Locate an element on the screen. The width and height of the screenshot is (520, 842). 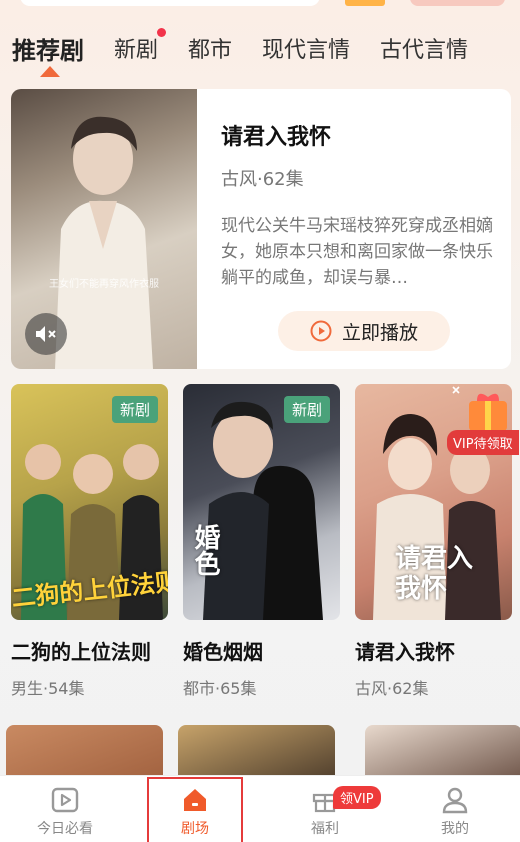
play-now-button: 立即播放 is located at coordinates (364, 331).